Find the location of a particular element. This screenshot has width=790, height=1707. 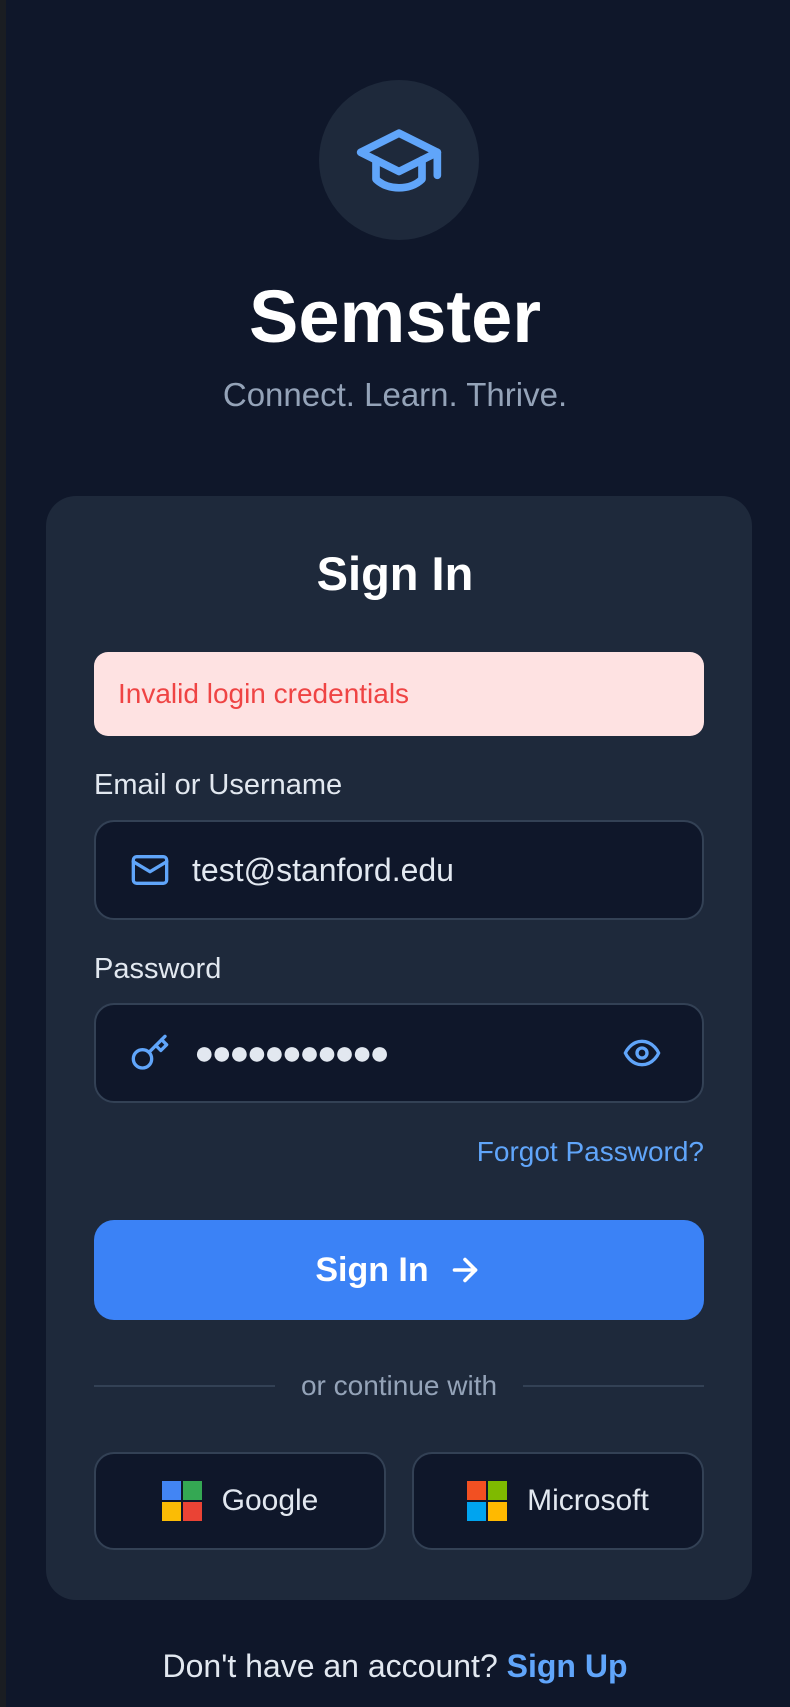

social-divider: or continue with is located at coordinates (399, 1386).